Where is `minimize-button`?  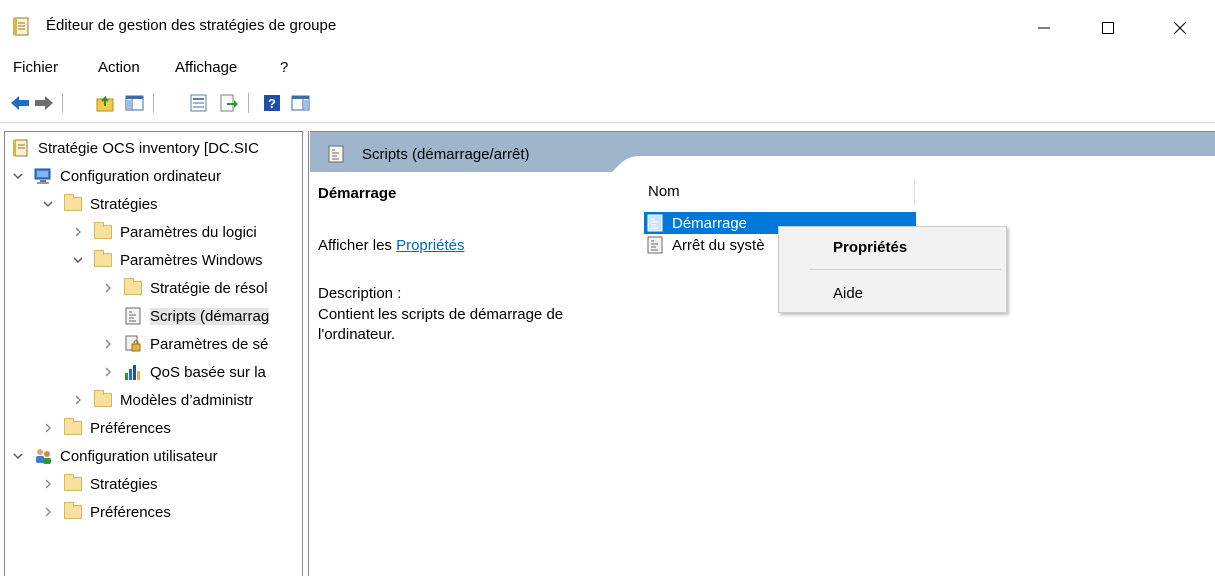 minimize-button is located at coordinates (1044, 28).